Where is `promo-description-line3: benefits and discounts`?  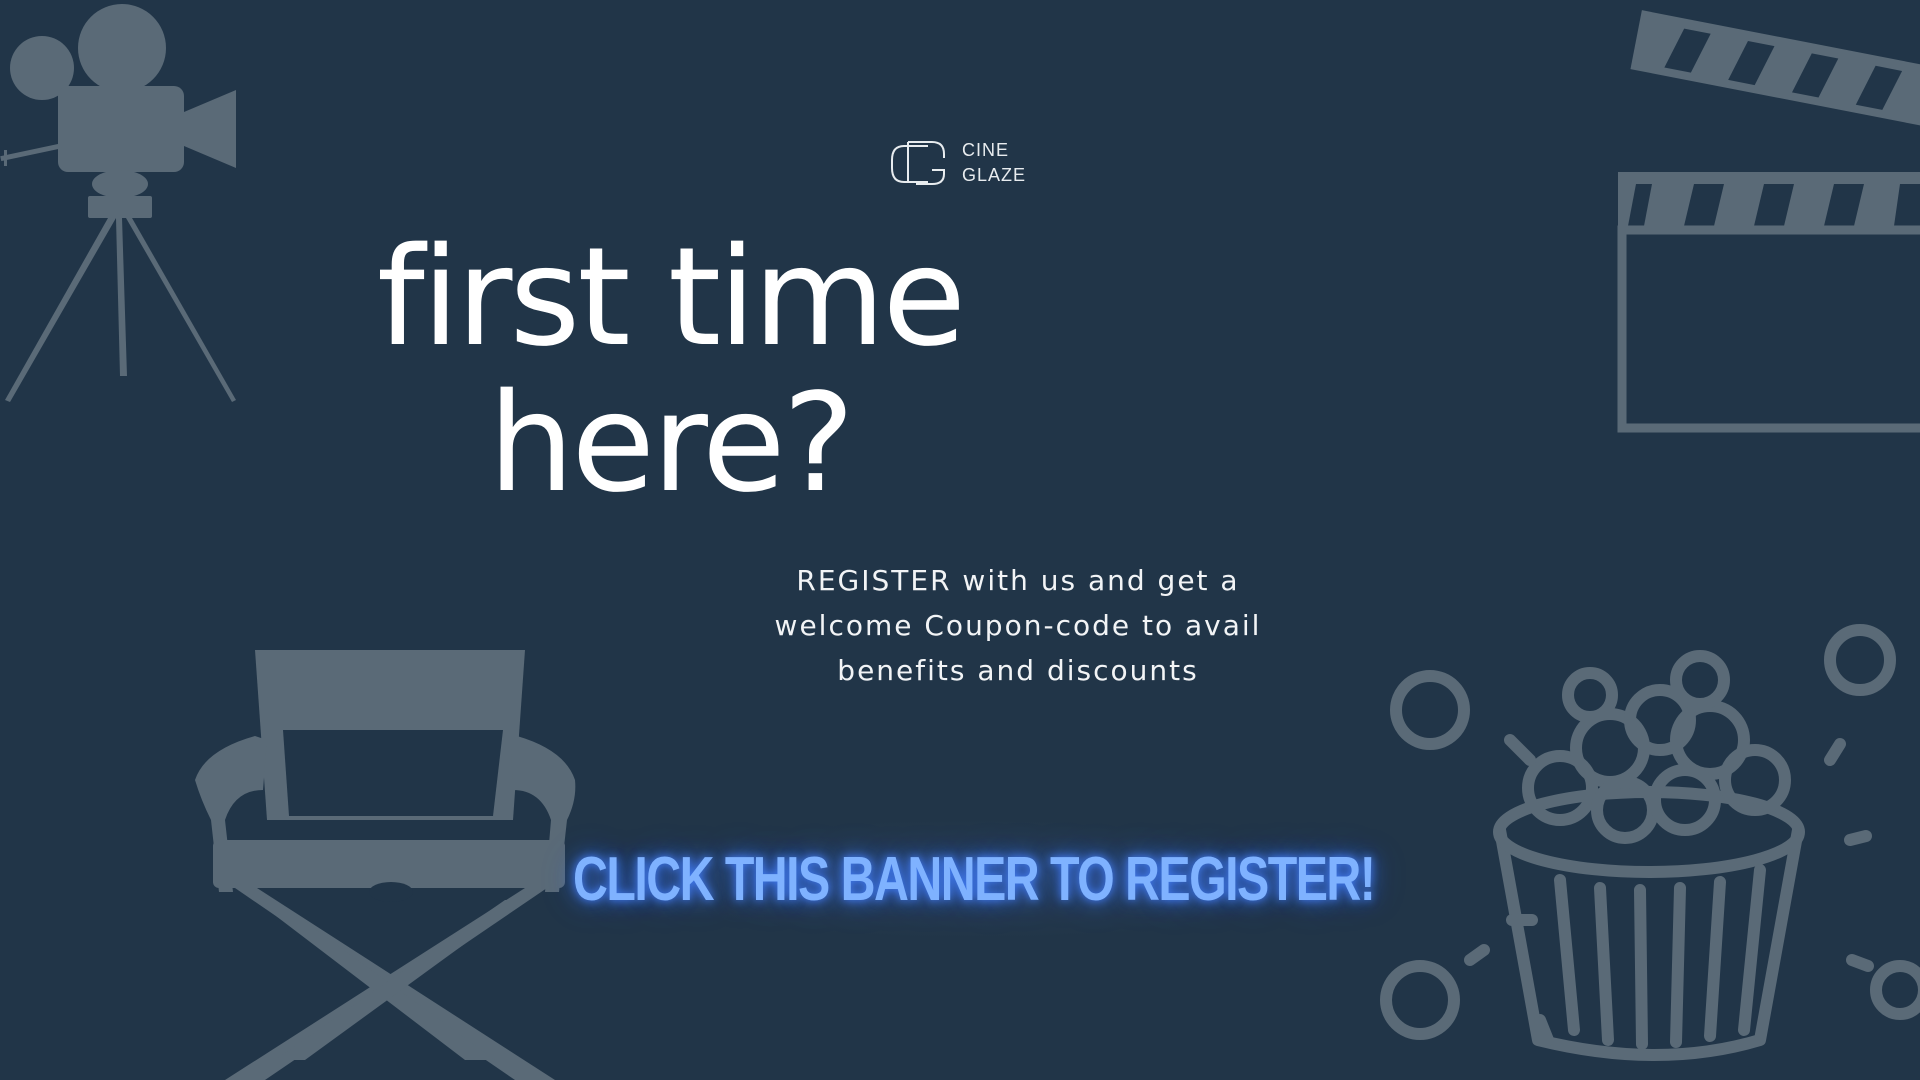 promo-description-line3: benefits and discounts is located at coordinates (1018, 670).